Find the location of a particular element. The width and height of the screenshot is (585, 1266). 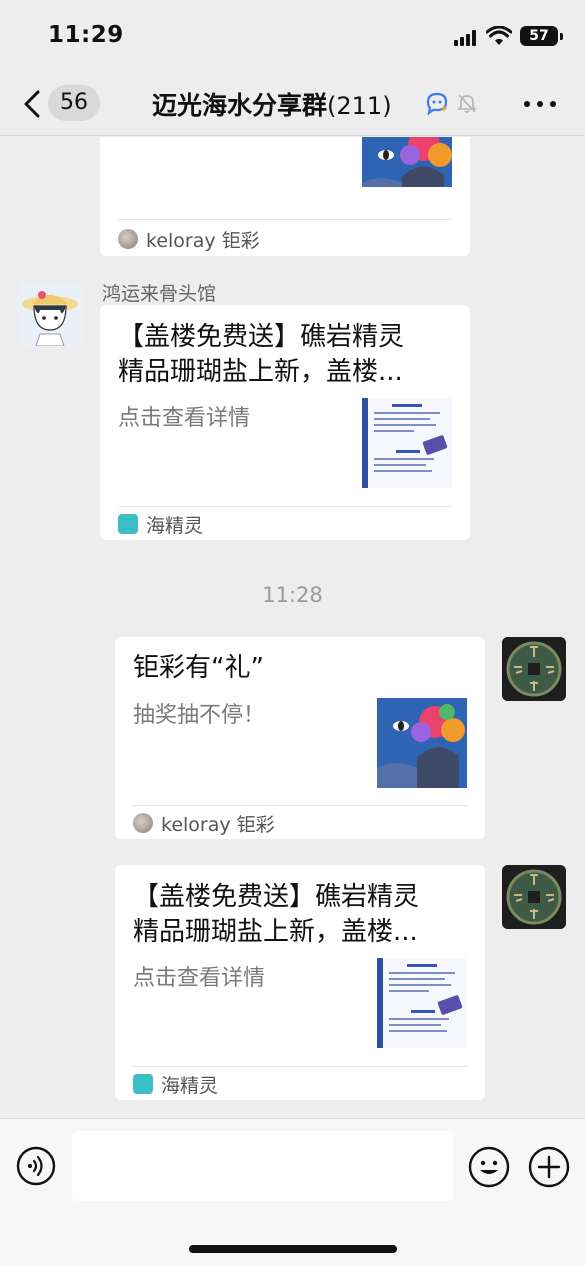

message-input-bar is located at coordinates (292, 1192).